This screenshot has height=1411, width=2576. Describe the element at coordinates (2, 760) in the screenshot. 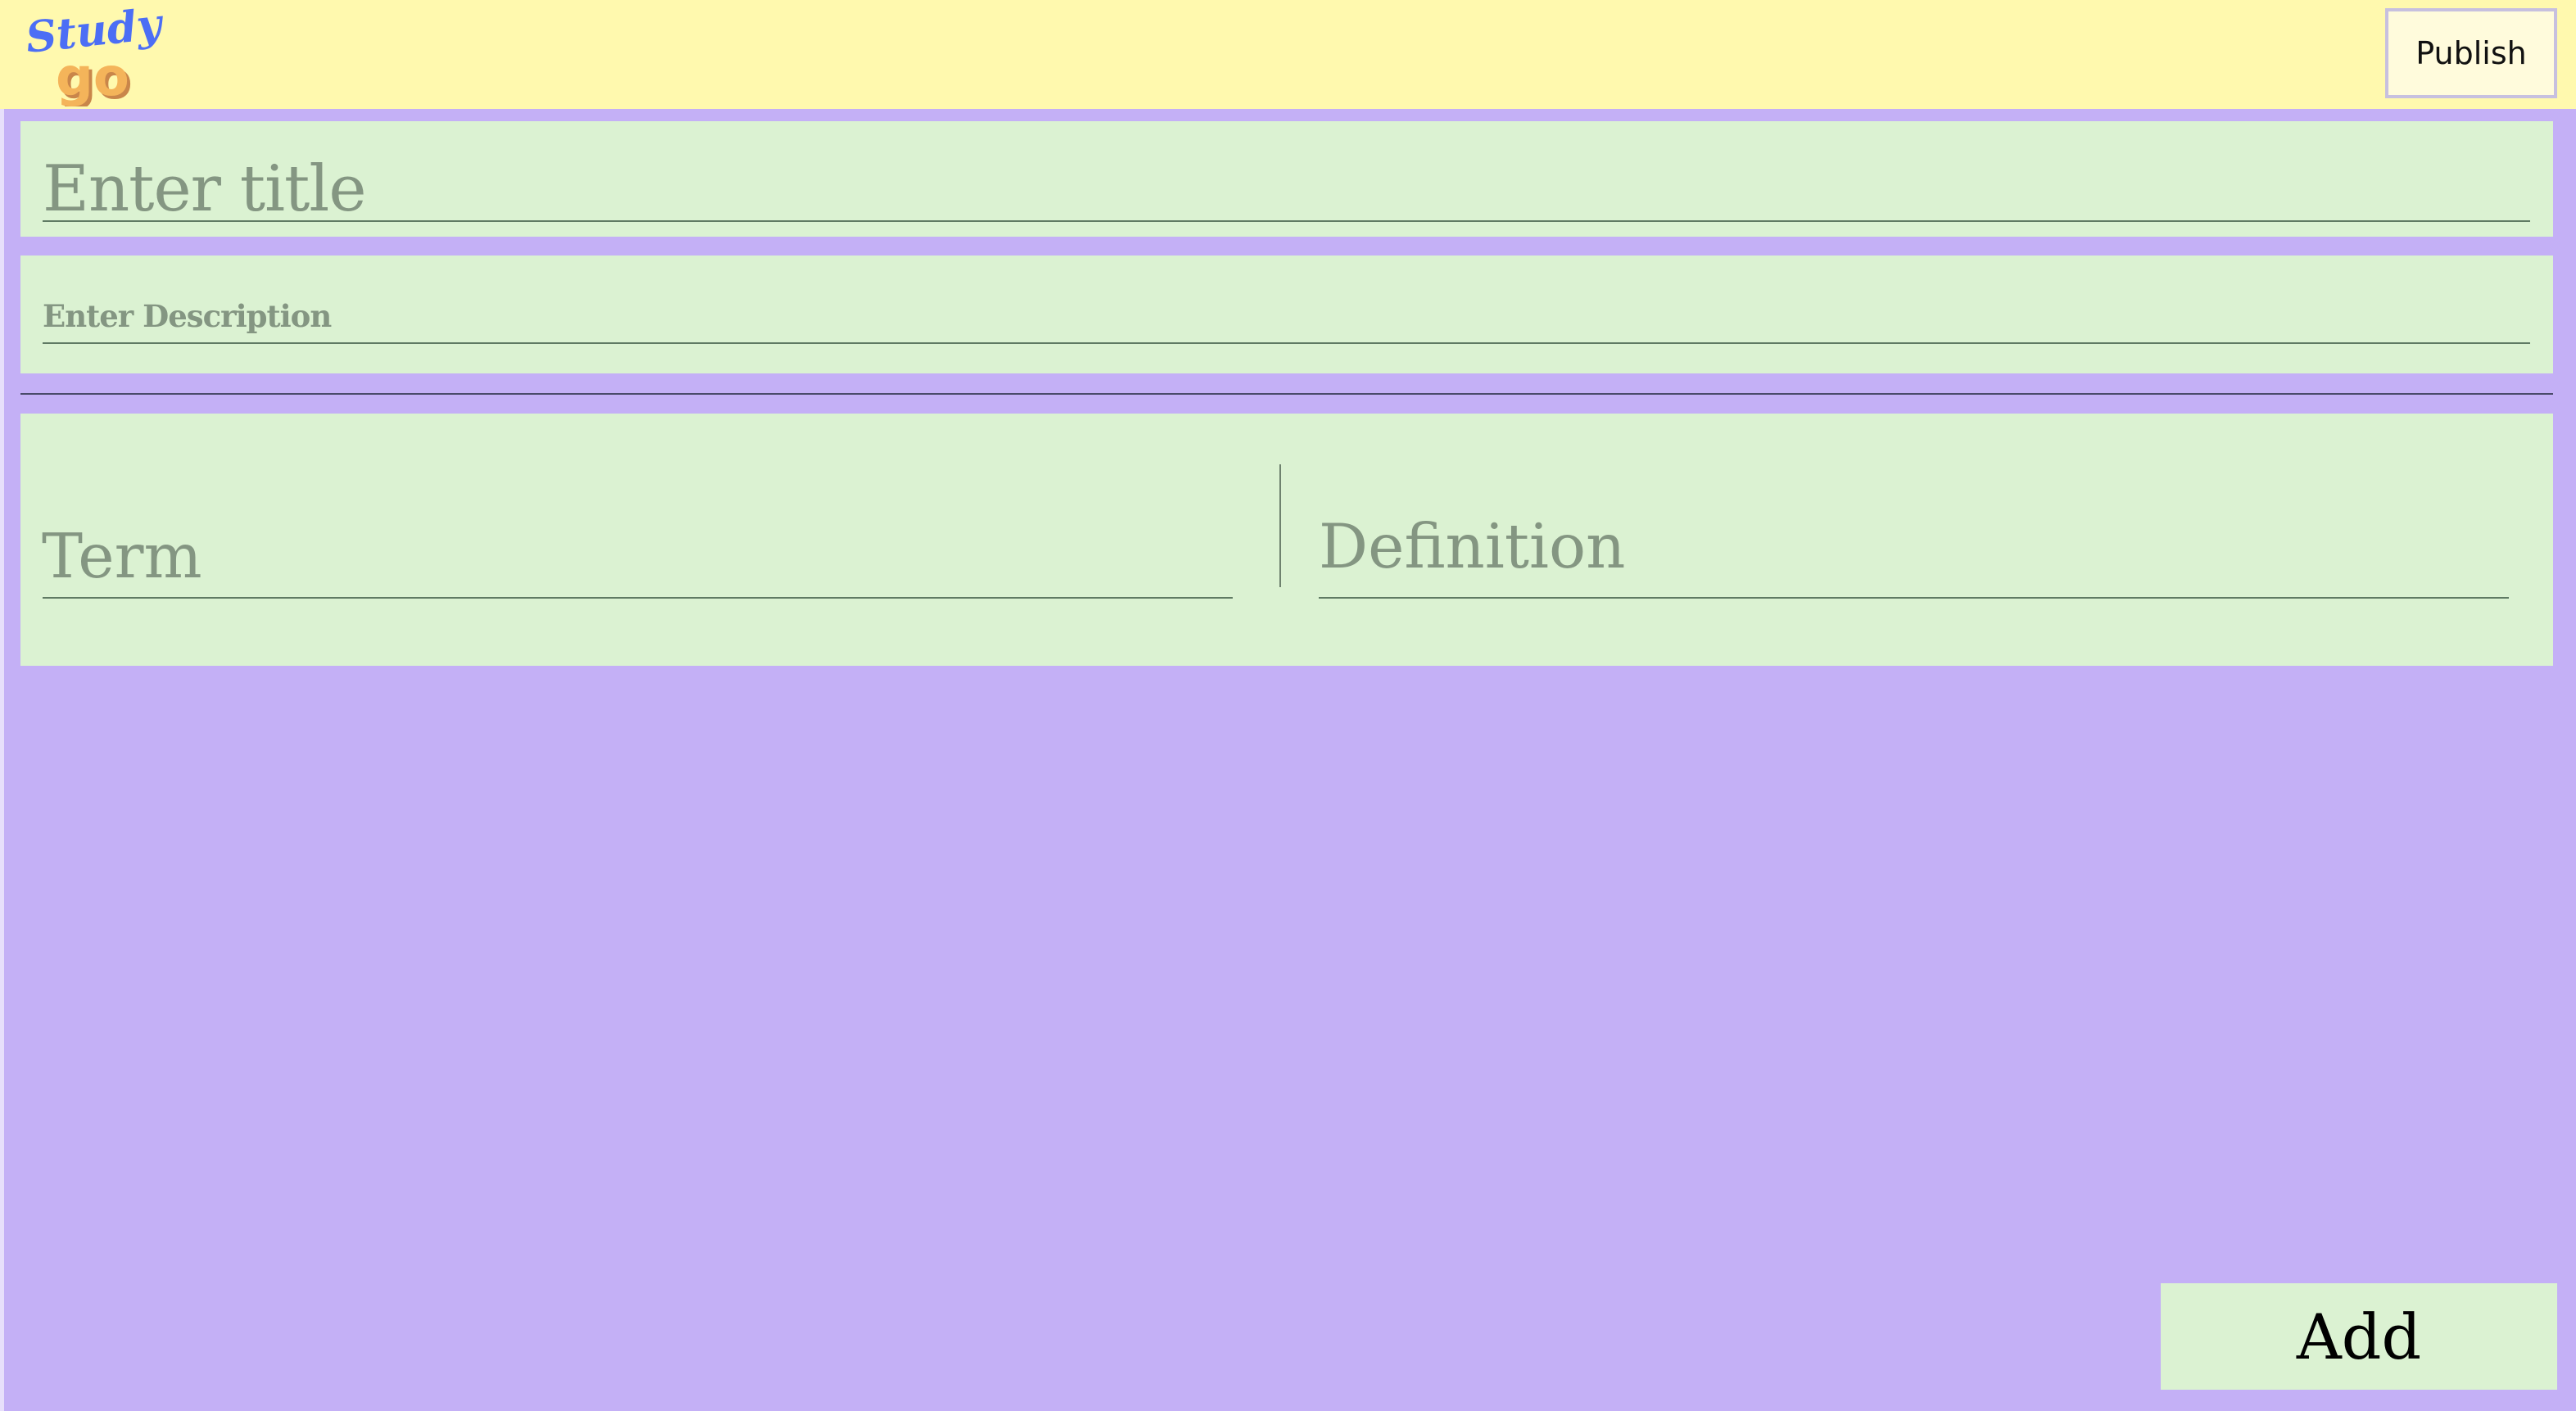

I see `page-left-edge` at that location.